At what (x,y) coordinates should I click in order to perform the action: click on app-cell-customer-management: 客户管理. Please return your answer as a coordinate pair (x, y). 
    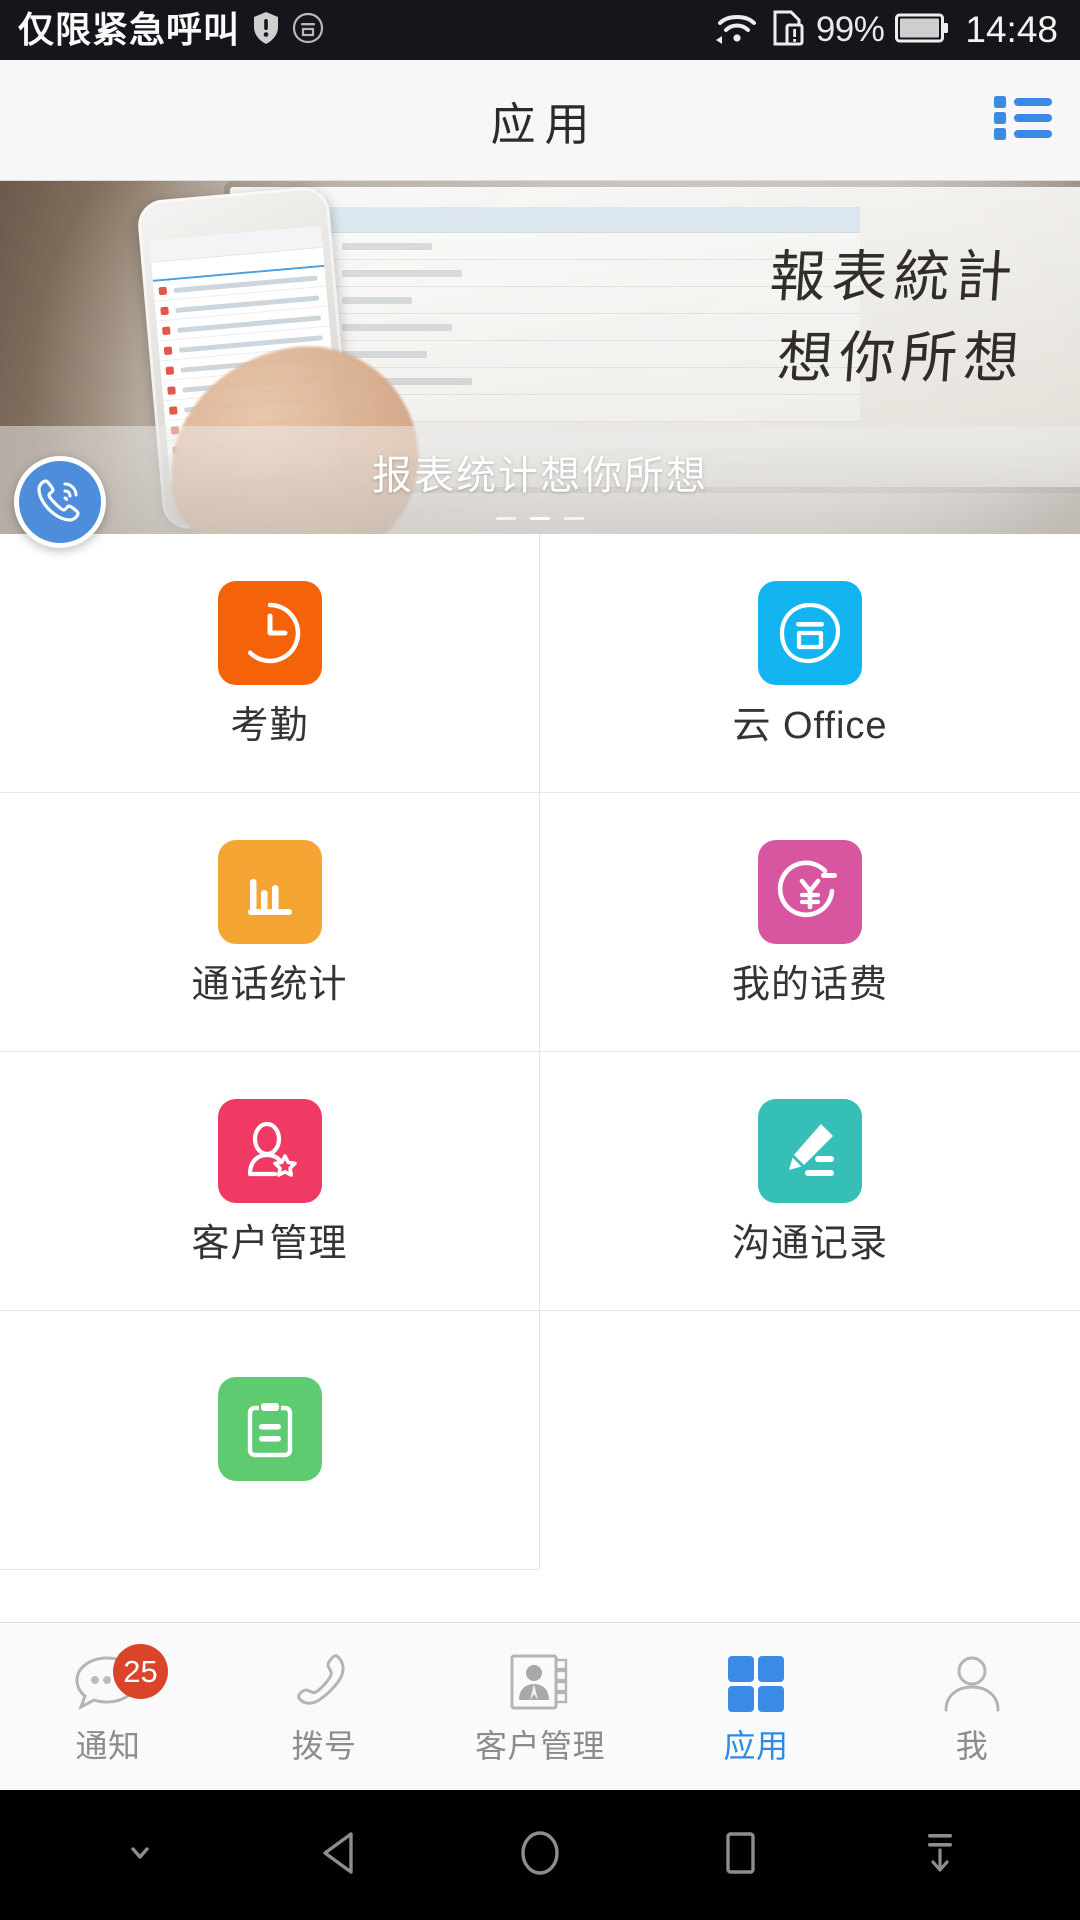
    Looking at the image, I should click on (270, 1181).